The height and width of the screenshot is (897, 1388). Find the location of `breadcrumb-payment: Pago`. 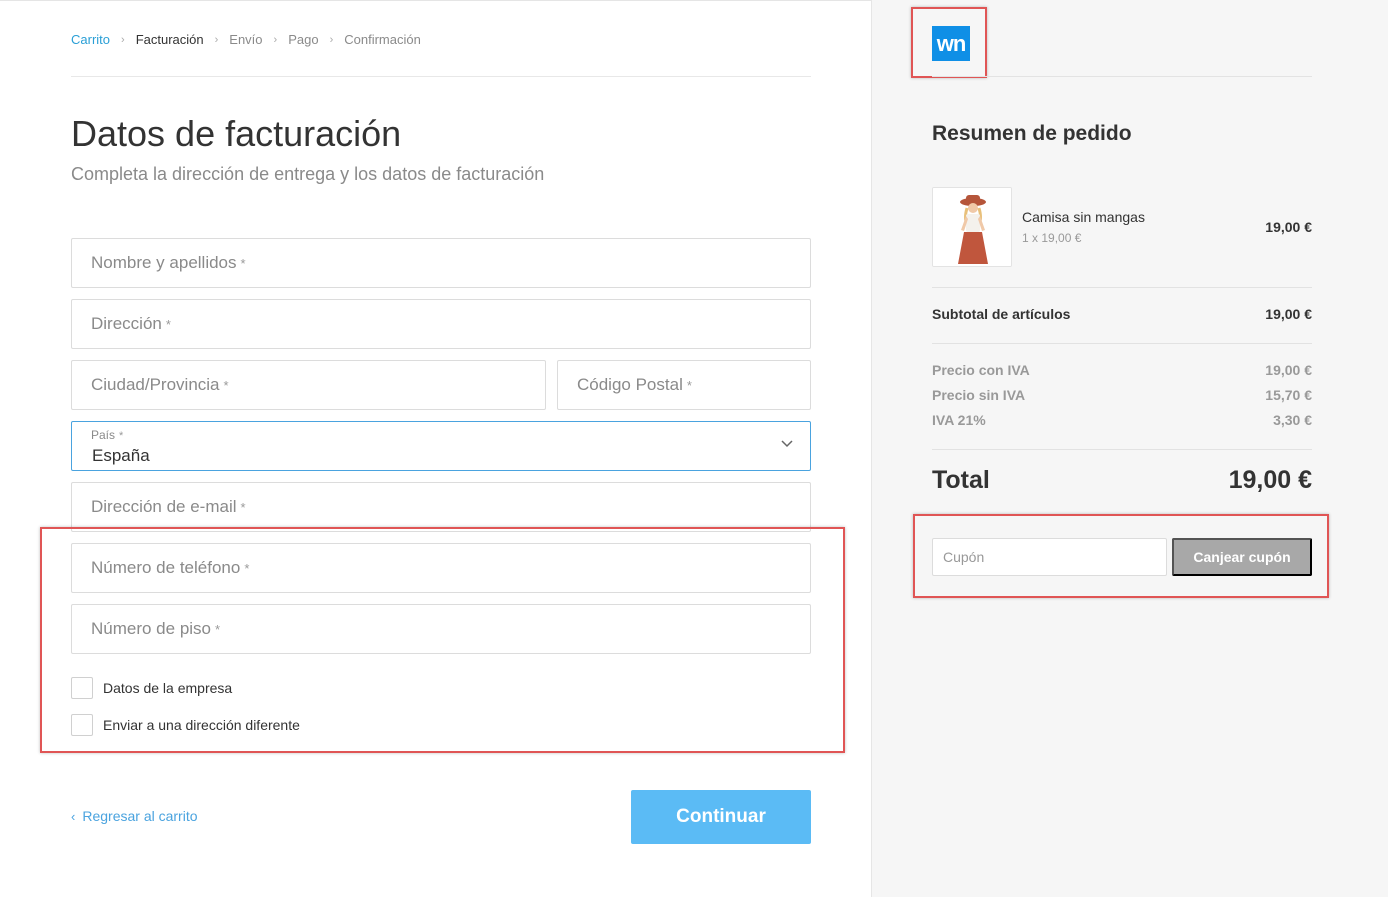

breadcrumb-payment: Pago is located at coordinates (303, 39).